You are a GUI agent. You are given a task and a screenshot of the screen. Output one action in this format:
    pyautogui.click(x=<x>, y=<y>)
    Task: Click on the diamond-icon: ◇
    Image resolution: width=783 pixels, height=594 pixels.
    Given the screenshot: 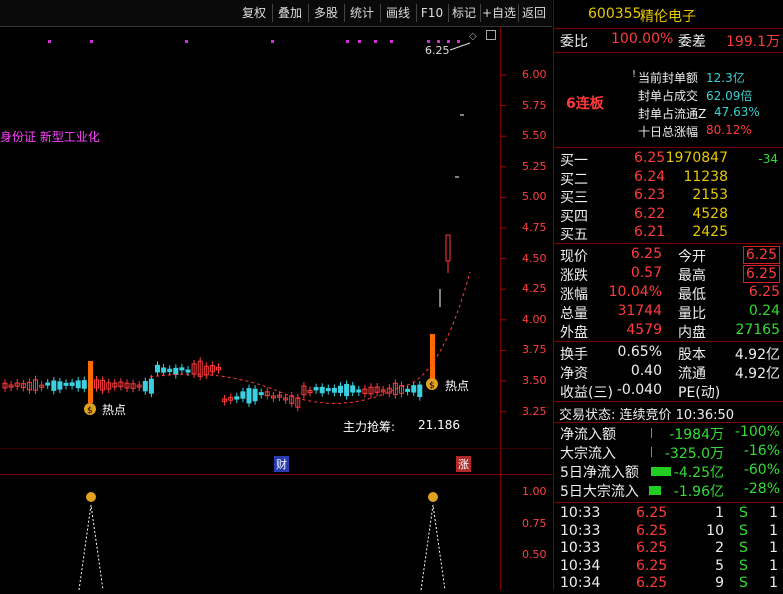 What is the action you would take?
    pyautogui.click(x=473, y=36)
    